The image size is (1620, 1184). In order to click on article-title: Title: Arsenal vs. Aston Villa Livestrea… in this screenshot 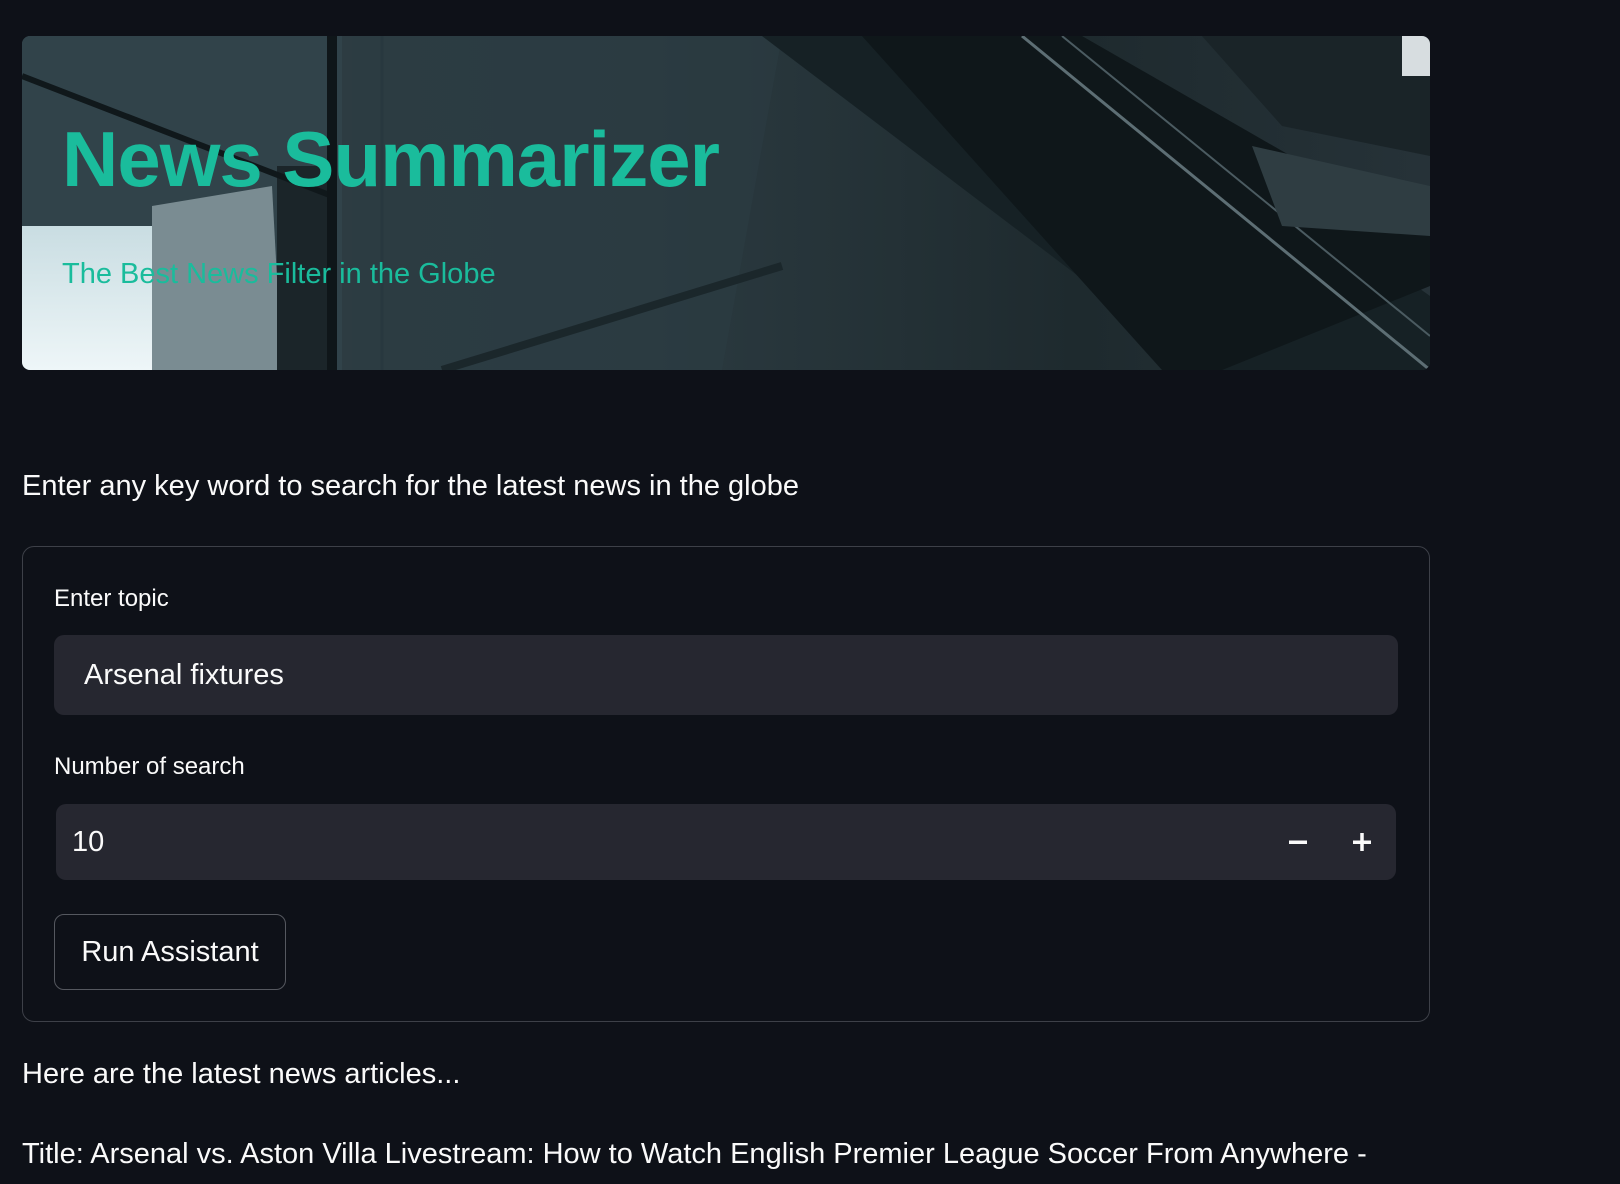, I will do `click(694, 1154)`.